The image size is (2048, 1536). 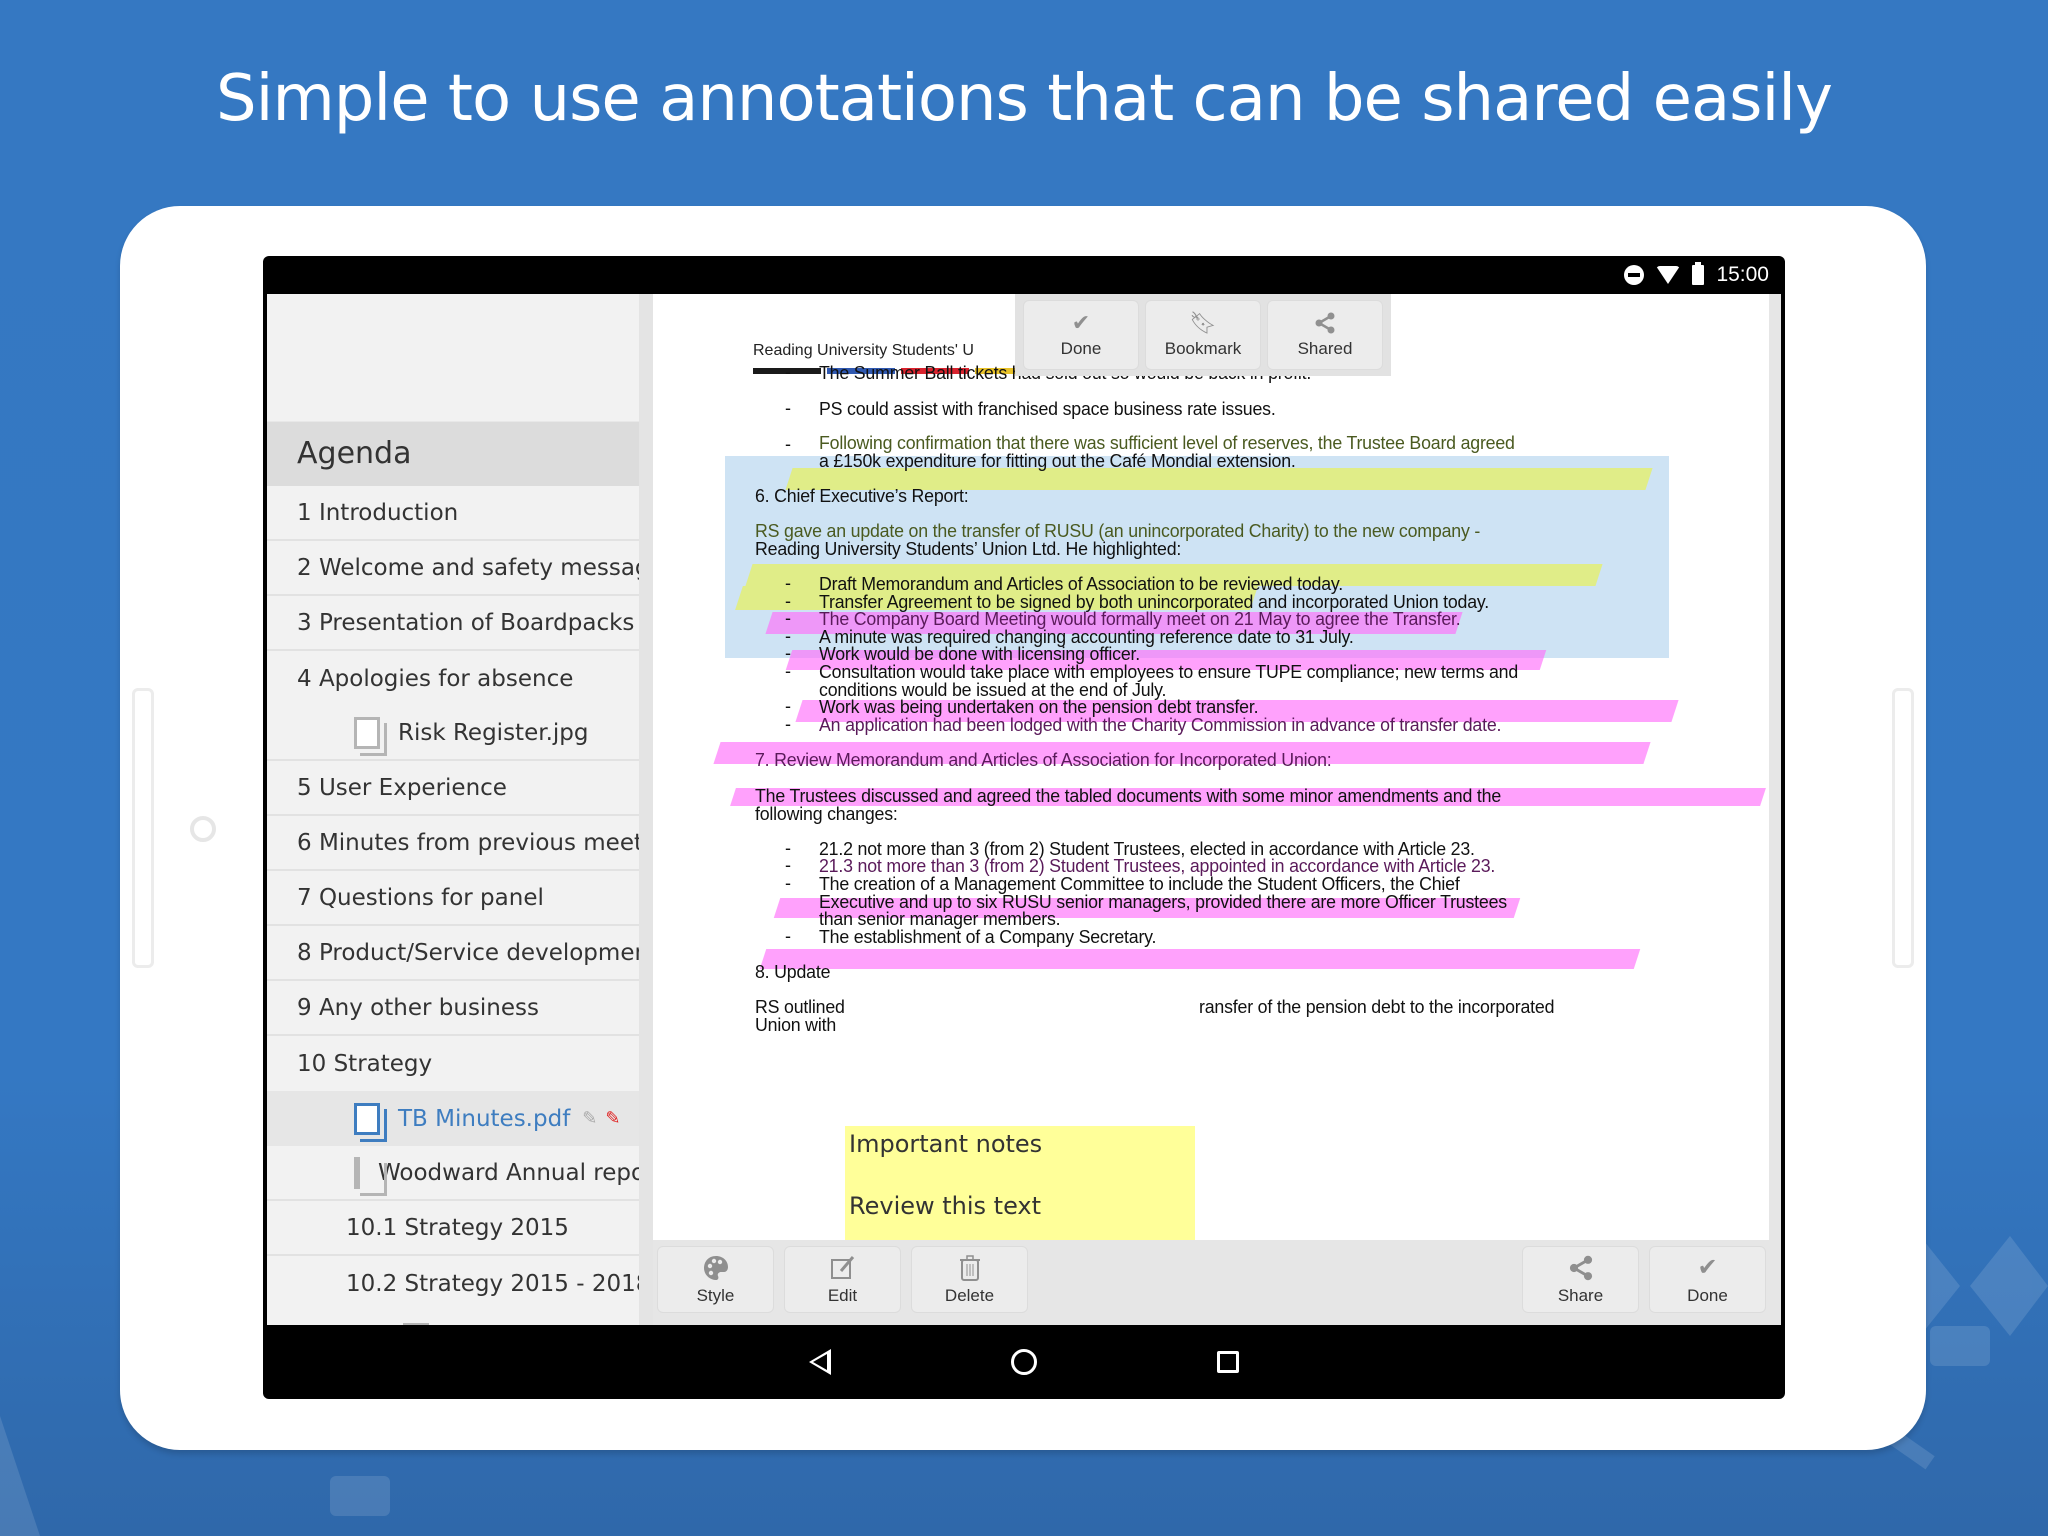 I want to click on agenda-item-label: 10.2 Strategy 2015 - 2018, so click(x=498, y=1283).